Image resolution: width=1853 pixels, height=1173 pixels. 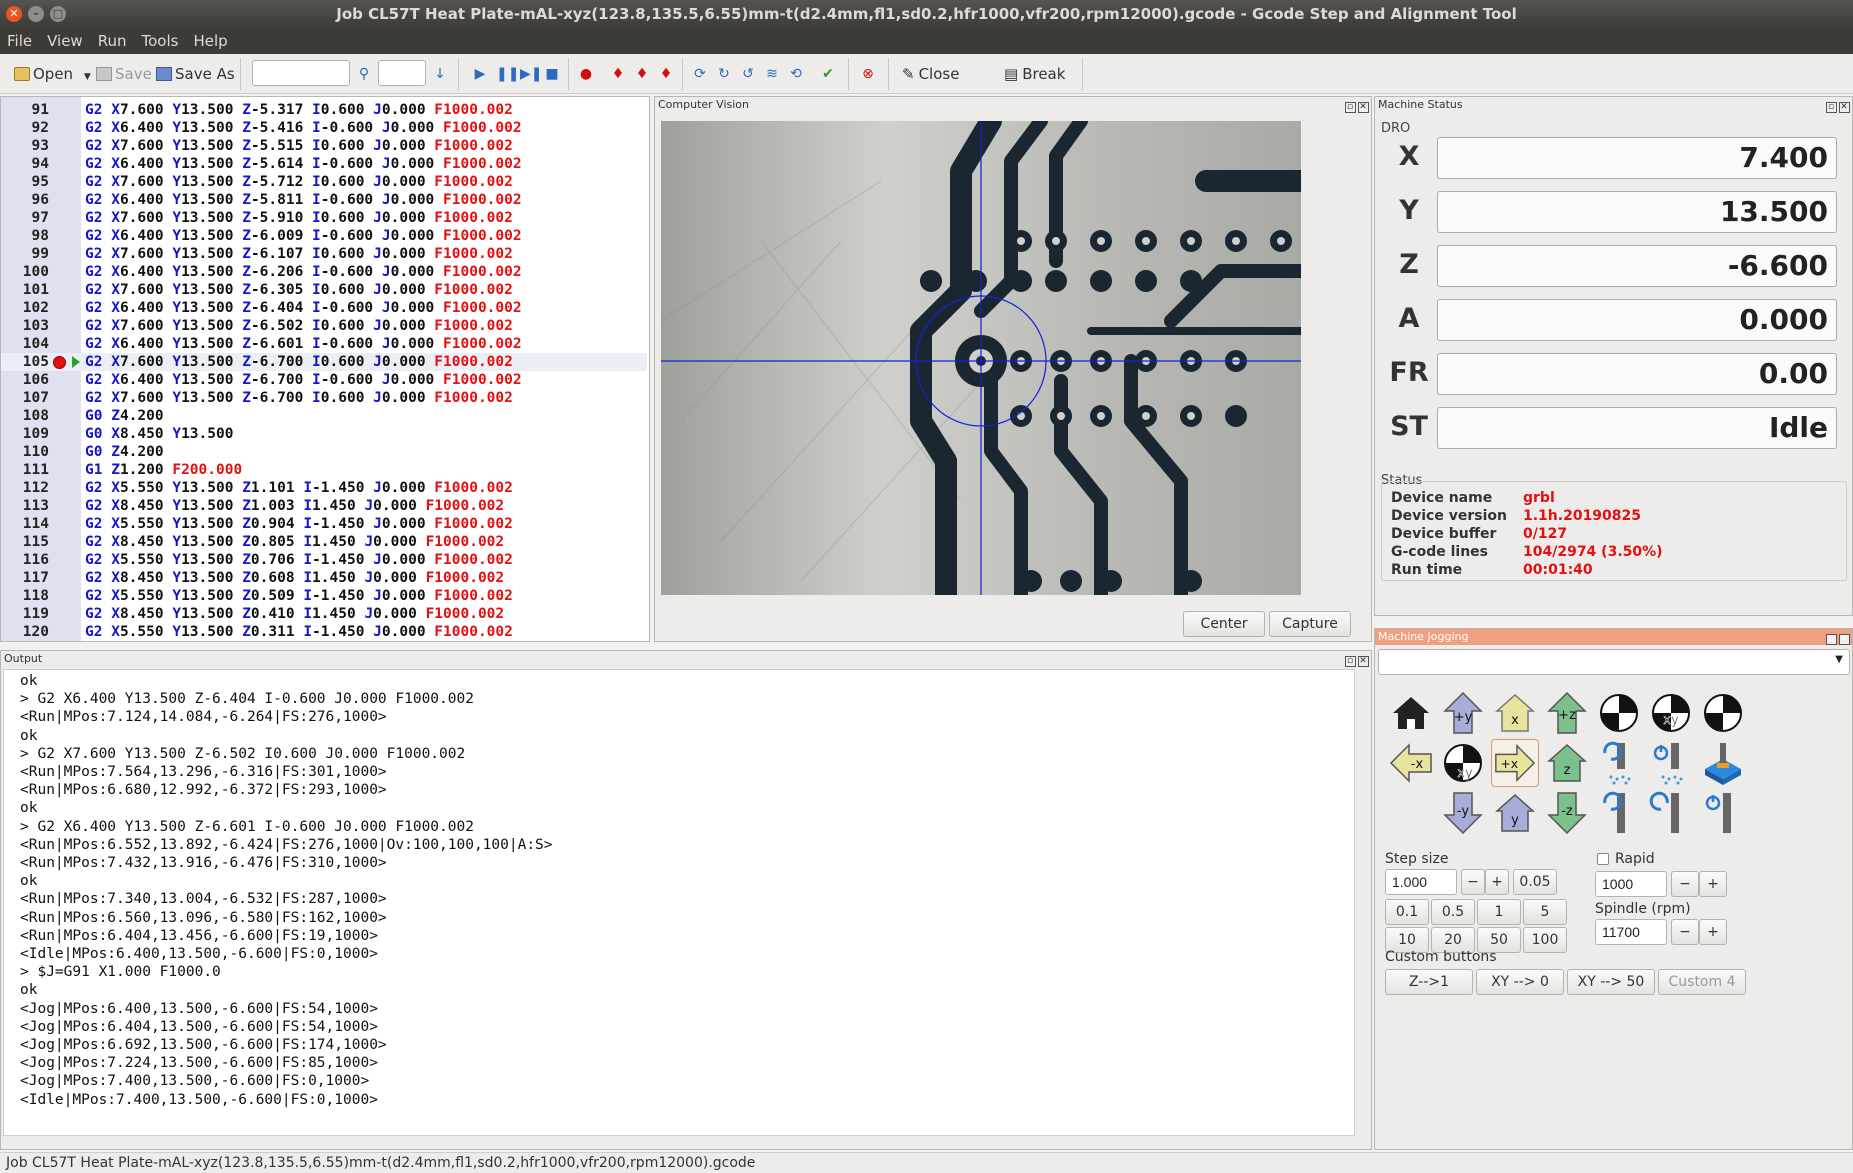 I want to click on custom-button-4: Custom 4, so click(x=1702, y=982).